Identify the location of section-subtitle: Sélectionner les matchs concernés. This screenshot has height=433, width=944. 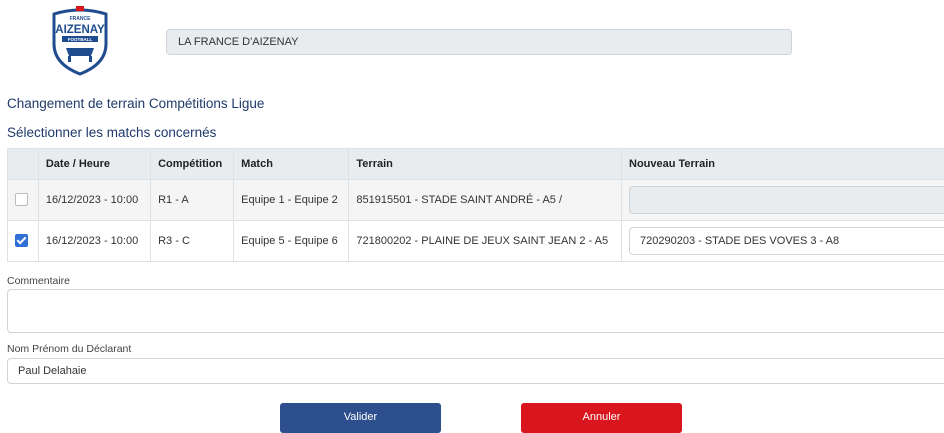
(111, 132).